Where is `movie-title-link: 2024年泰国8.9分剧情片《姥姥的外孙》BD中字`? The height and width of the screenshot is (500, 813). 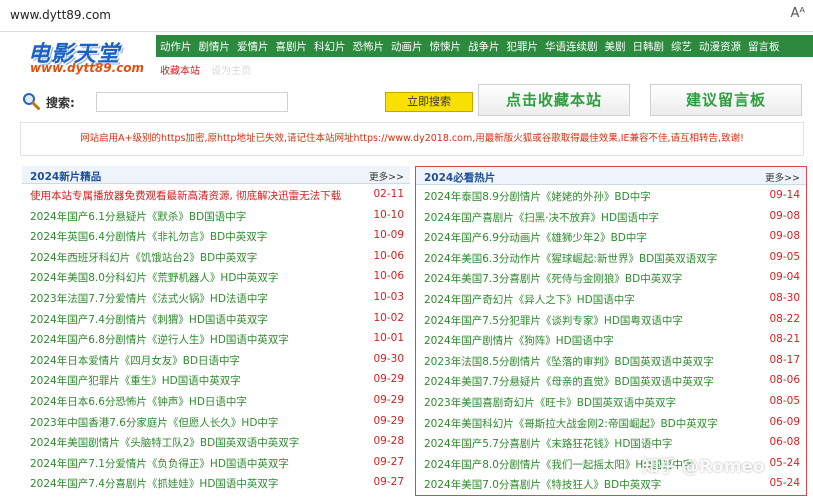
movie-title-link: 2024年泰国8.9分剧情片《姥姥的外孙》BD中字 is located at coordinates (537, 196).